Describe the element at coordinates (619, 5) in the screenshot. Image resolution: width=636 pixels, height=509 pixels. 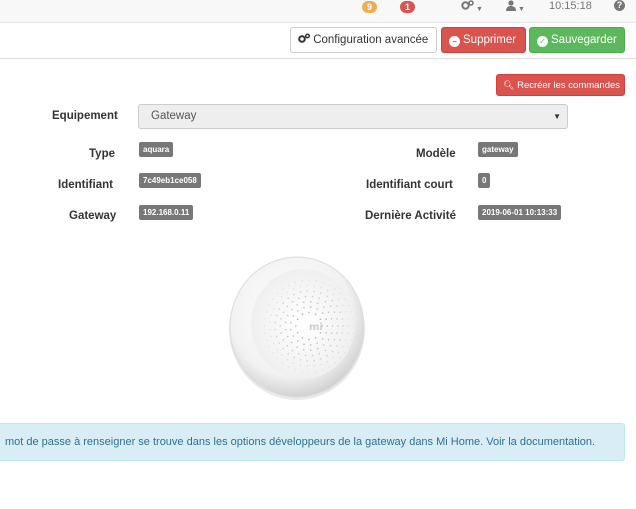
I see `help-icon: ?` at that location.